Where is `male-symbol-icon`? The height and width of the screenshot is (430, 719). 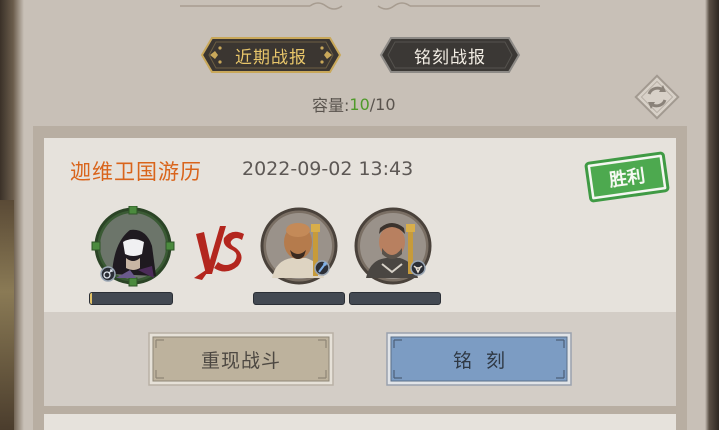
male-symbol-icon is located at coordinates (108, 274).